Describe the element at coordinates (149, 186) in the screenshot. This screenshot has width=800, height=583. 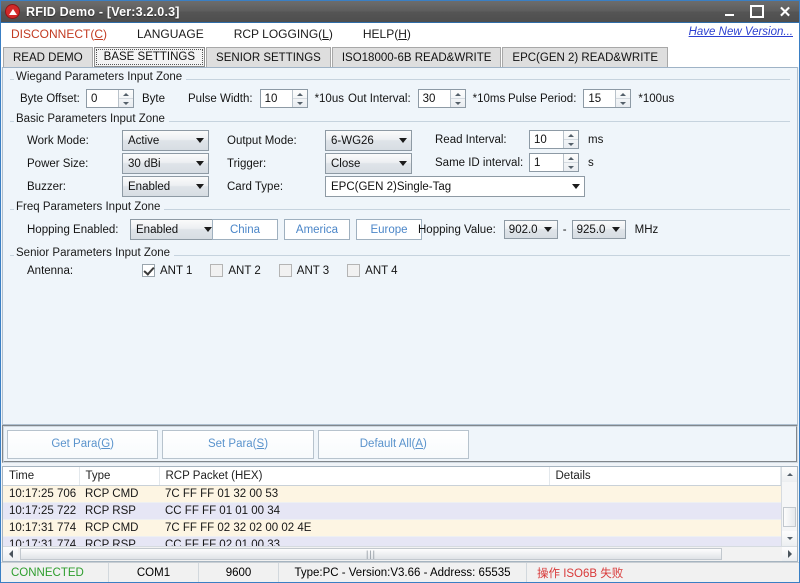
I see `buzzer-value: Enabled` at that location.